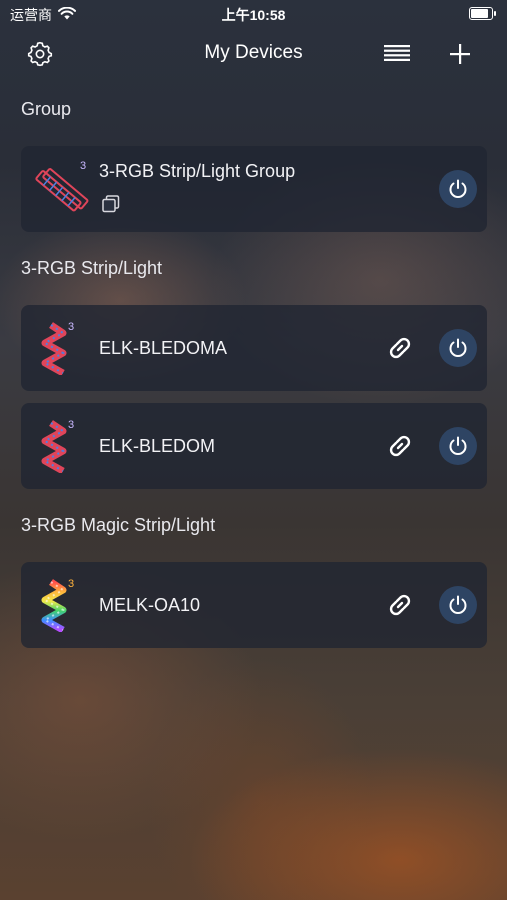 This screenshot has width=507, height=900. Describe the element at coordinates (150, 605) in the screenshot. I see `device-name: MELK-OA10` at that location.